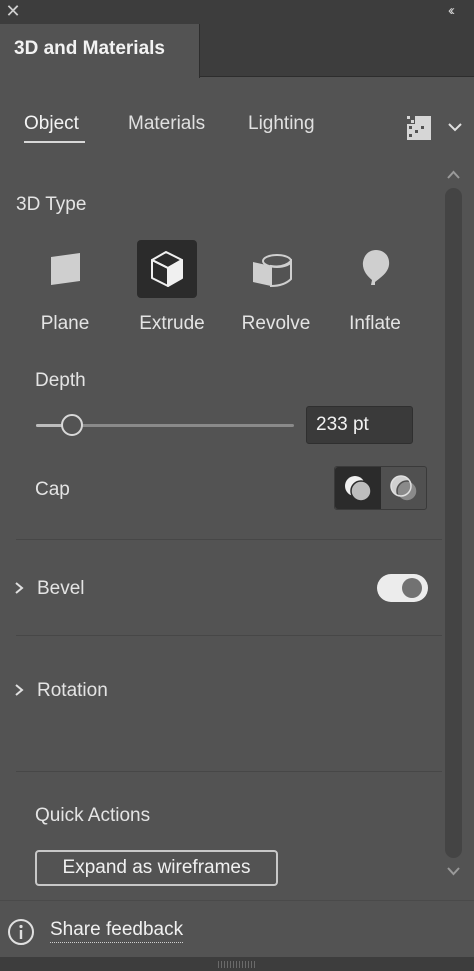 This screenshot has height=971, width=474. Describe the element at coordinates (172, 323) in the screenshot. I see `extrude-label: Extrude` at that location.